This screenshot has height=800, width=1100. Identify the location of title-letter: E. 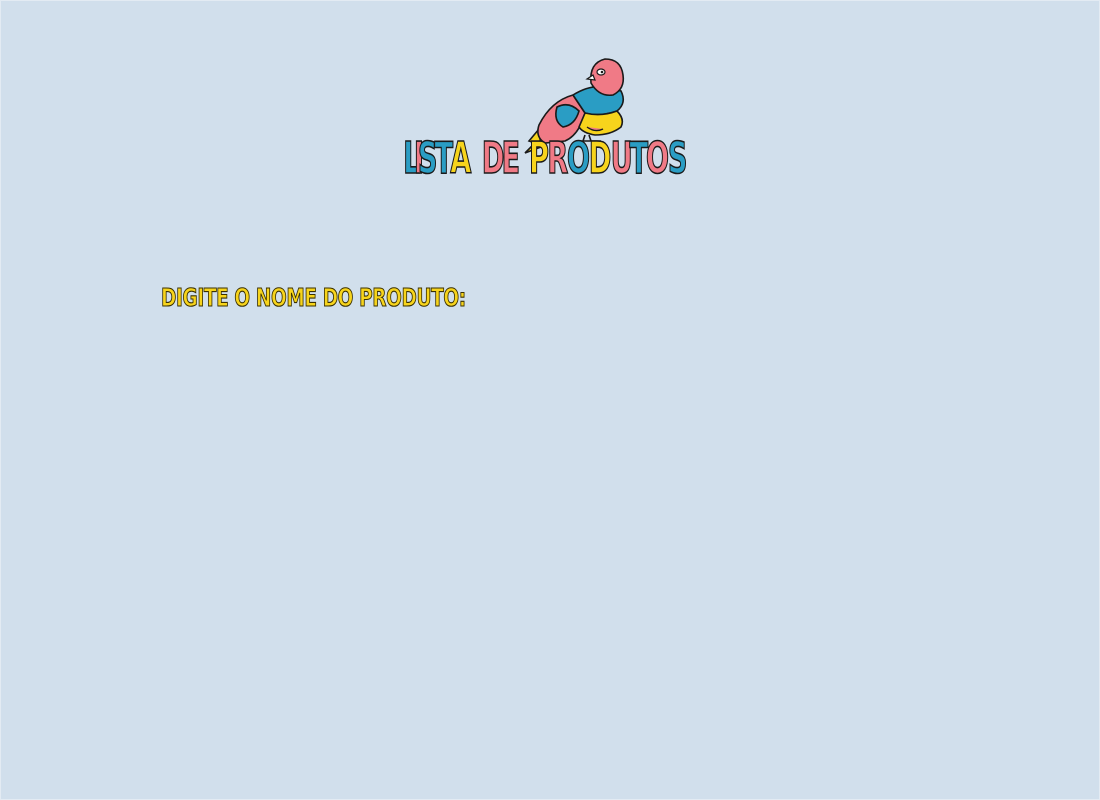
(511, 158).